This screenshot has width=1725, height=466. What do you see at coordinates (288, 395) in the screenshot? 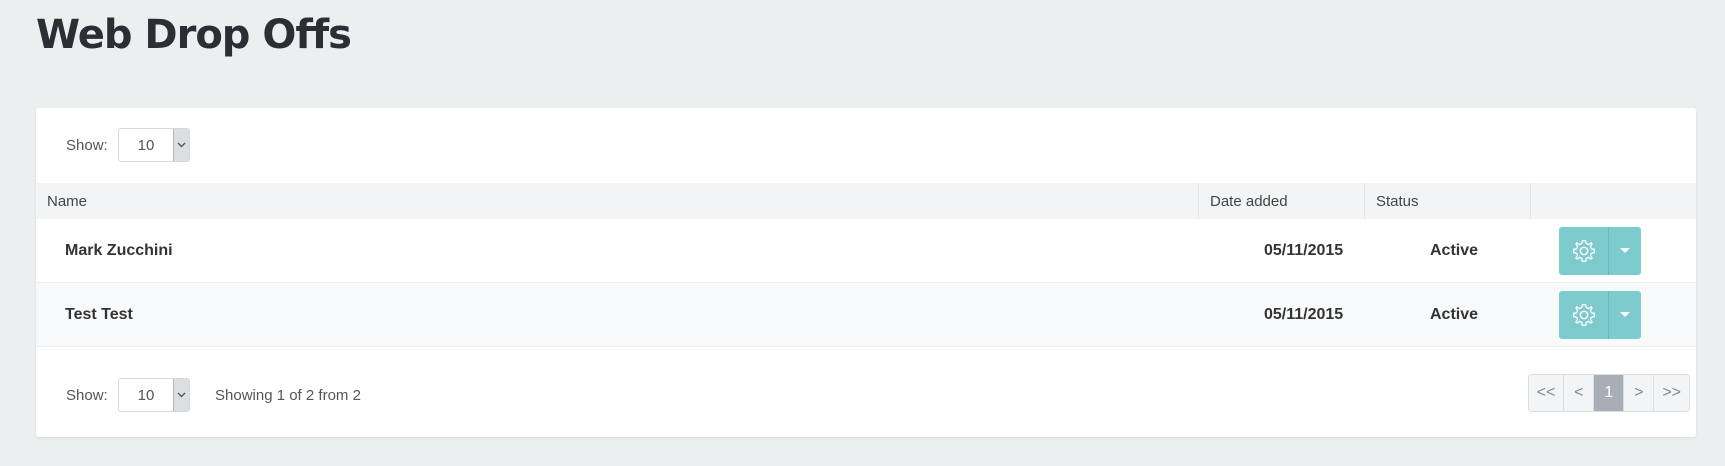
I see `showing-summary: Showing 1 of 2 from 2` at bounding box center [288, 395].